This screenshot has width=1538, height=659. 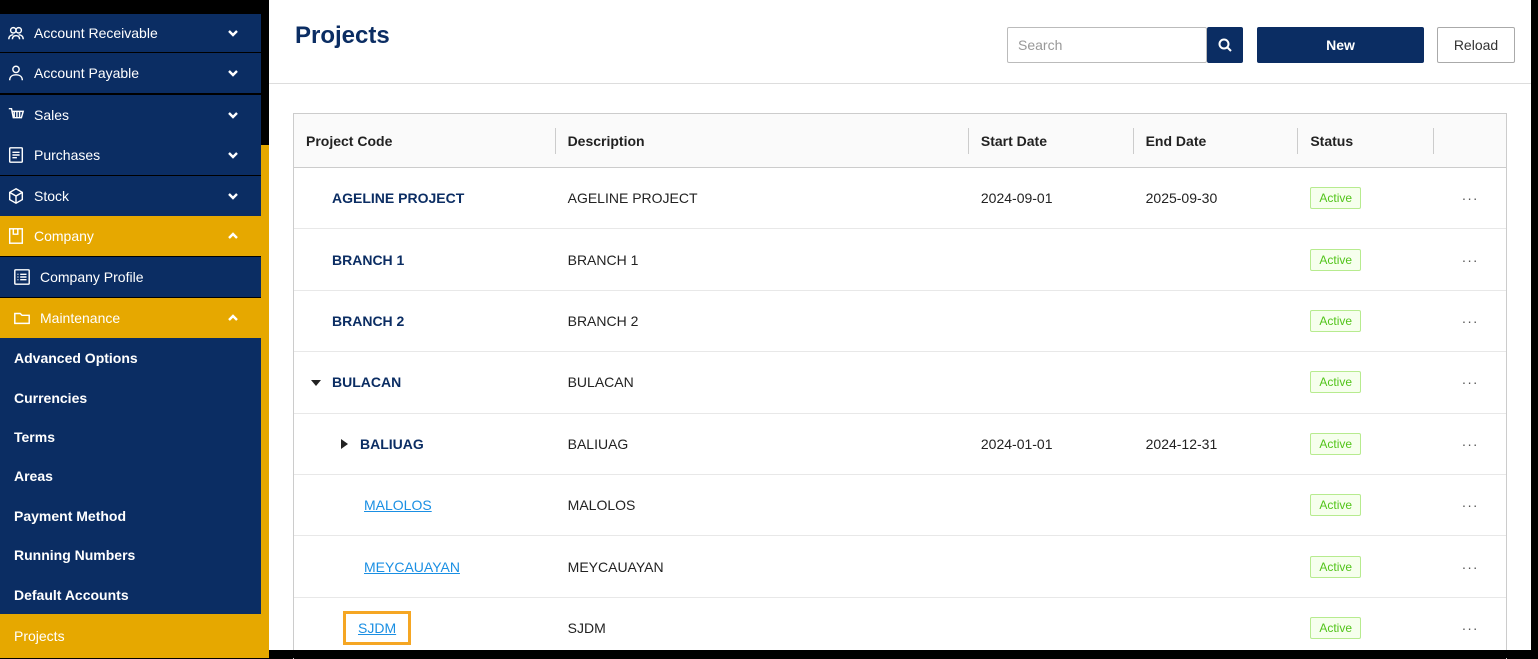 I want to click on table-row: BULACAN BULACAN Active ···, so click(x=900, y=383).